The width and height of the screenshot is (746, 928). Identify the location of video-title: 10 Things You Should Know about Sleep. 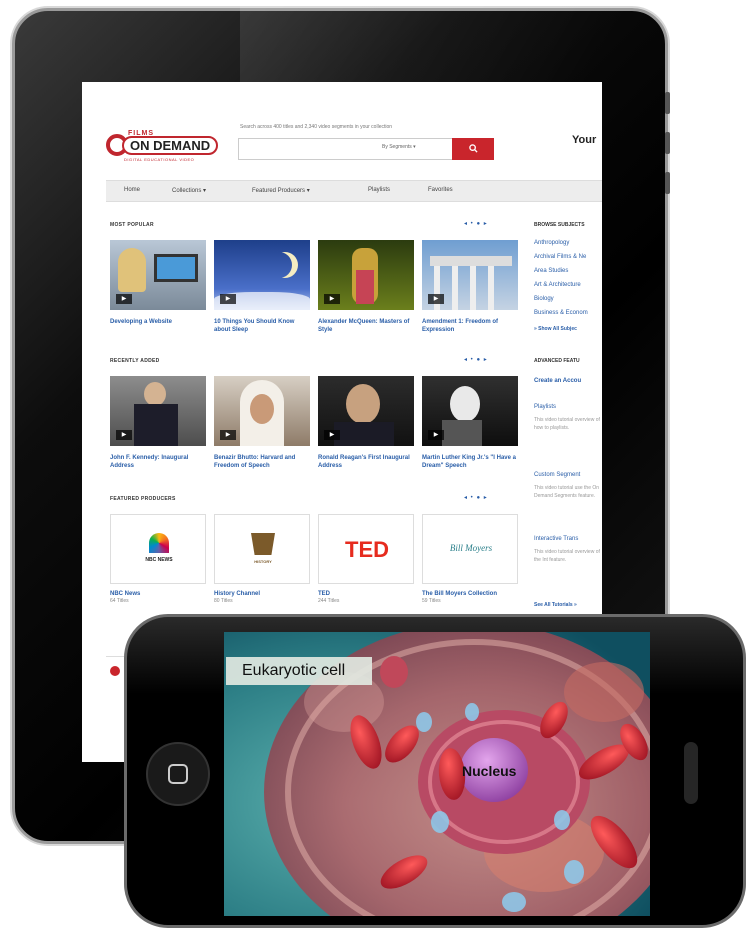
(263, 326).